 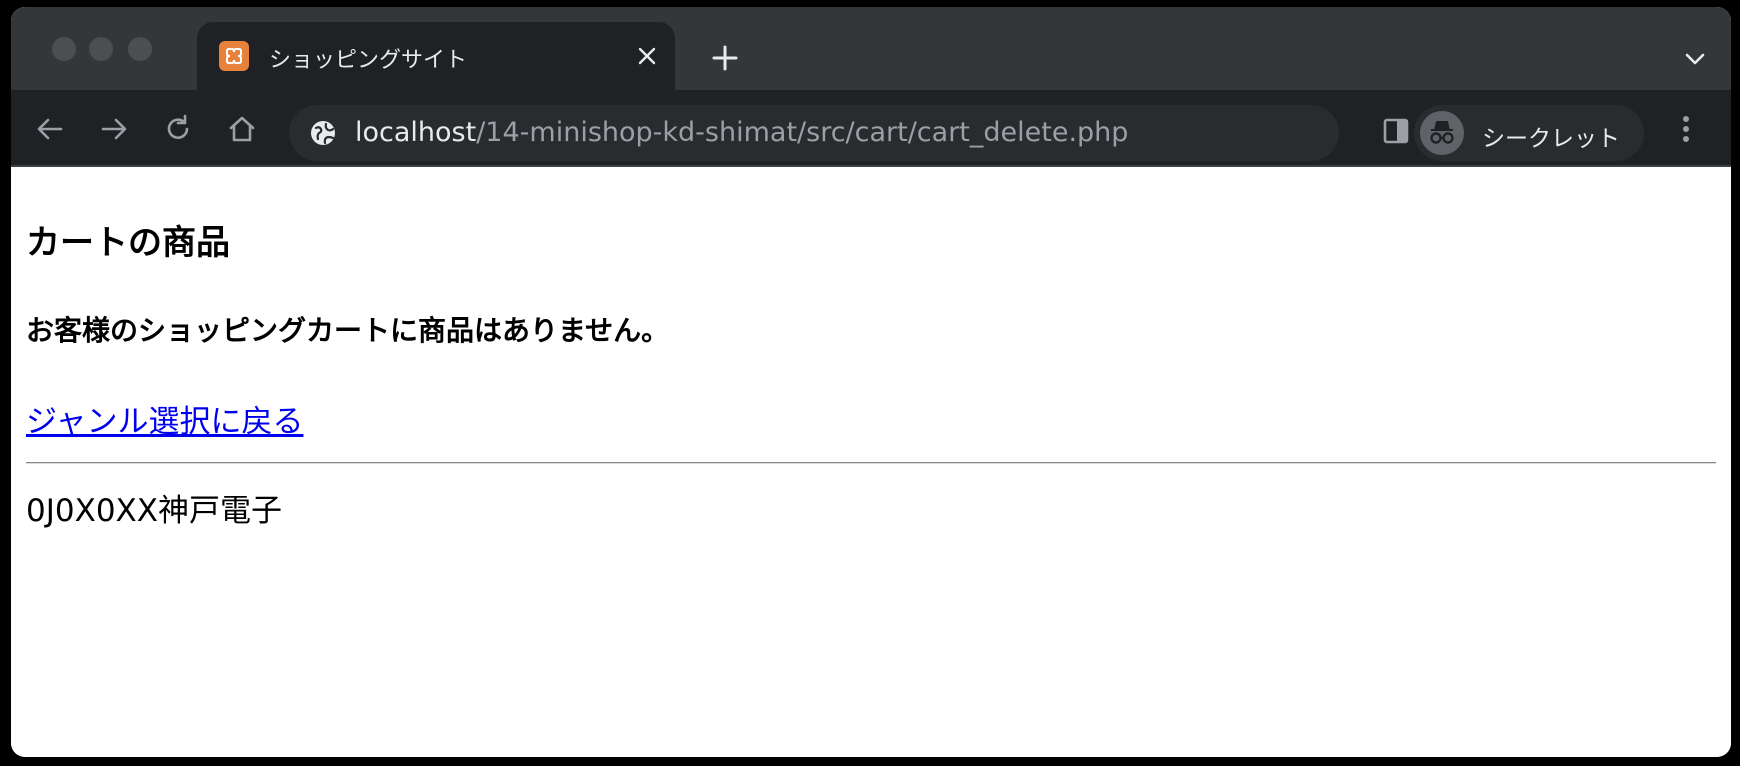 I want to click on minimize-window-button, so click(x=101, y=49).